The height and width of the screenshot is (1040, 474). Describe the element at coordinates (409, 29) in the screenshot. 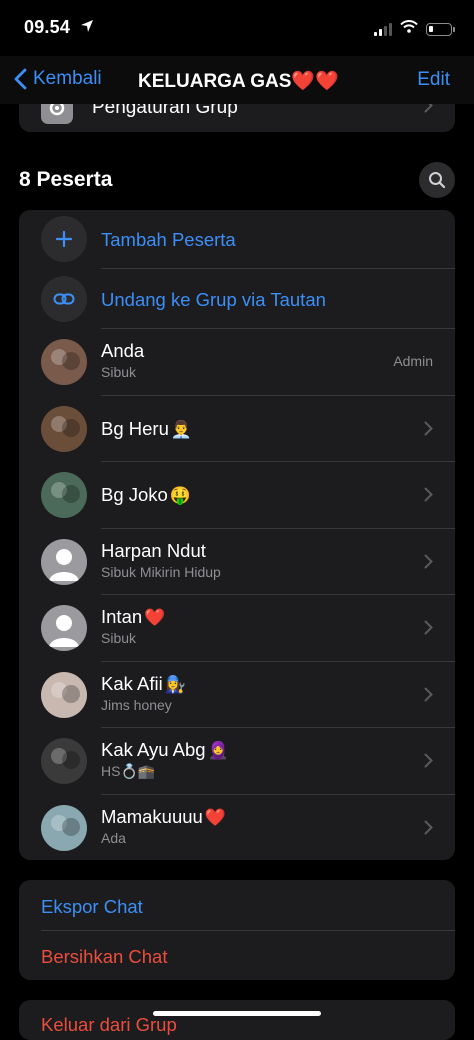

I see `wifi-icon` at that location.